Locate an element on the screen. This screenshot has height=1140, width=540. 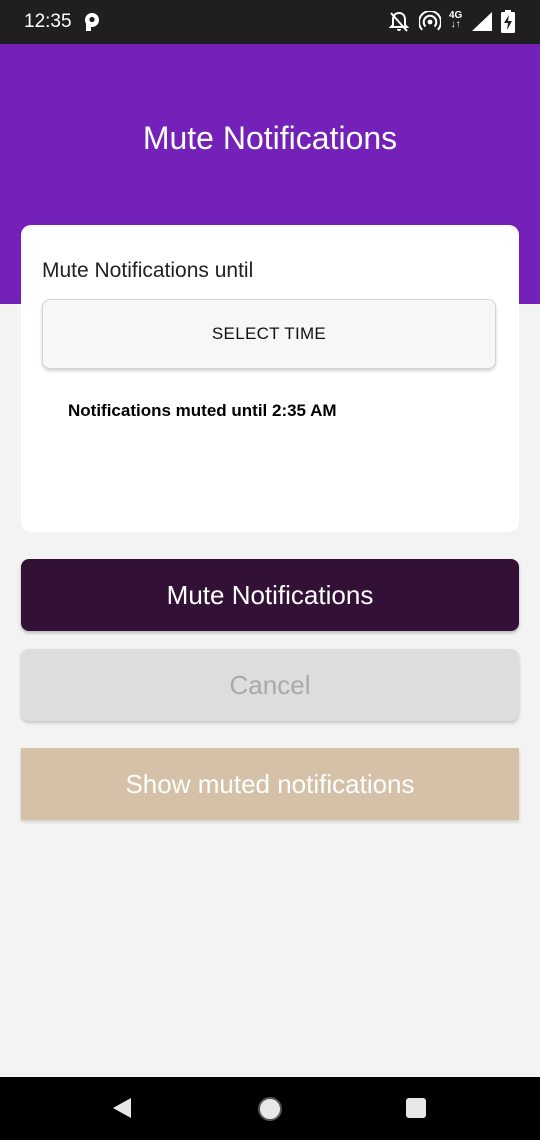
recents-icon is located at coordinates (416, 1110).